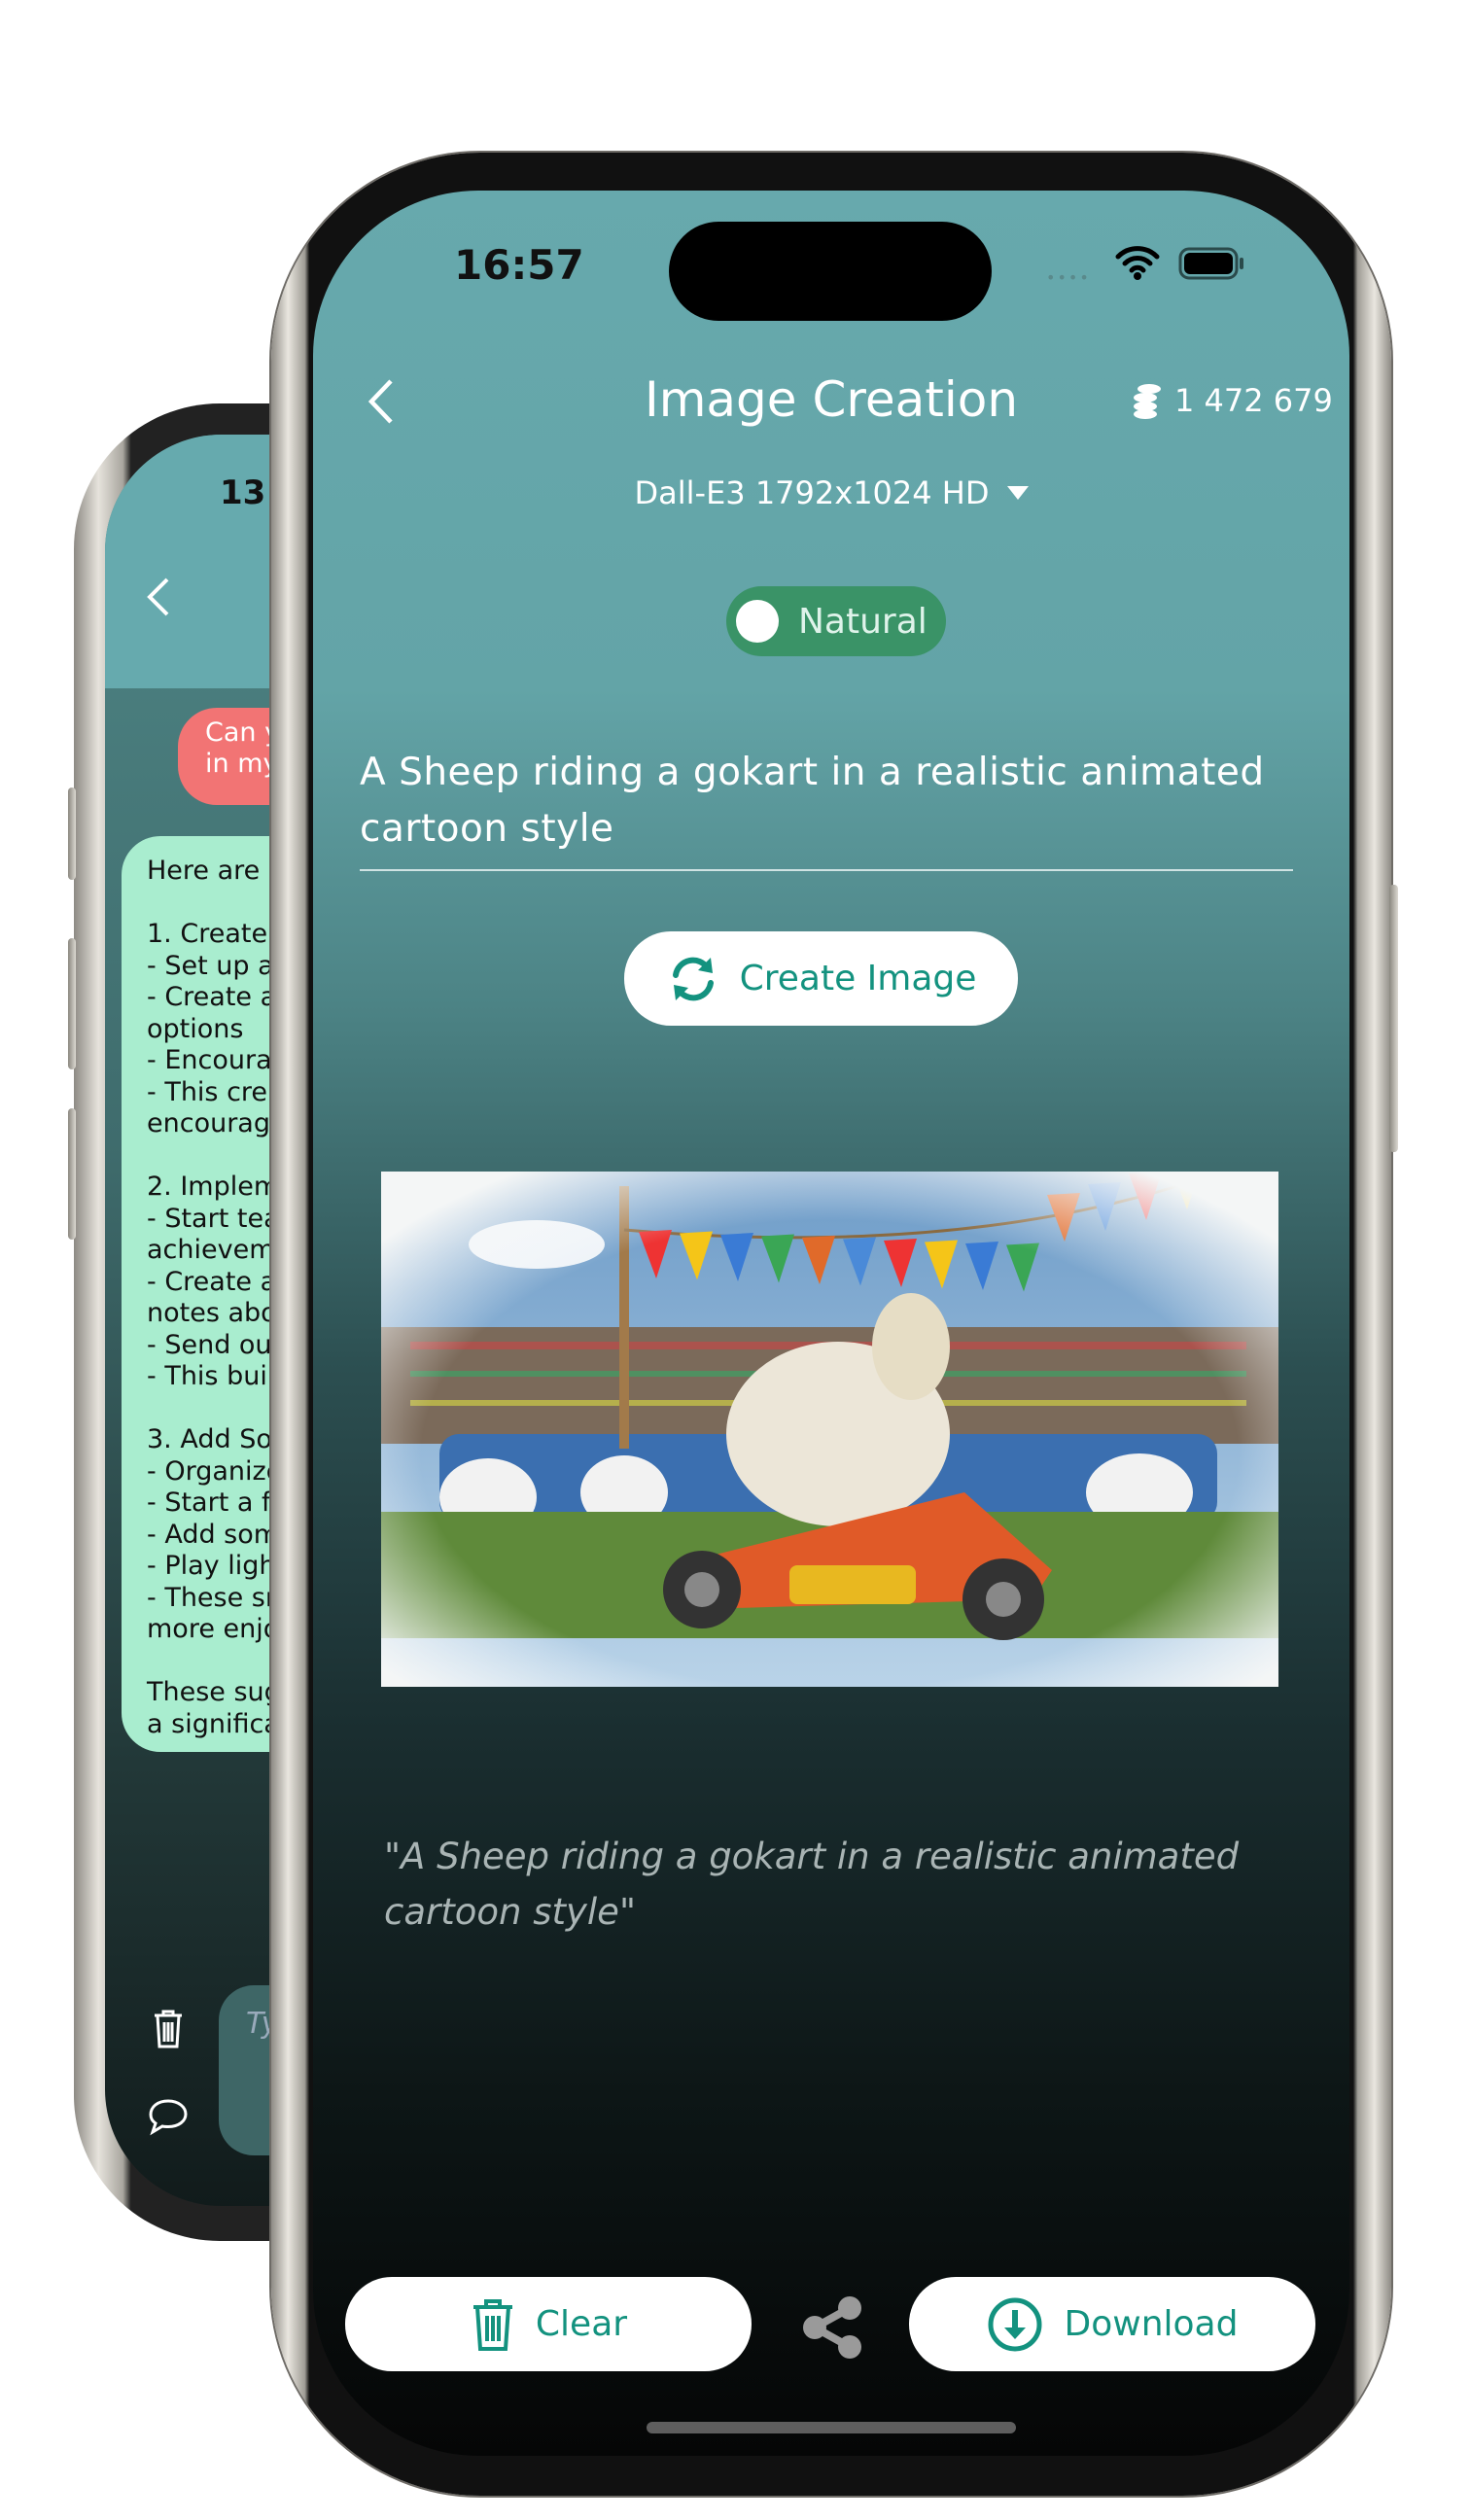  What do you see at coordinates (858, 978) in the screenshot?
I see `create-image-label: Create Image` at bounding box center [858, 978].